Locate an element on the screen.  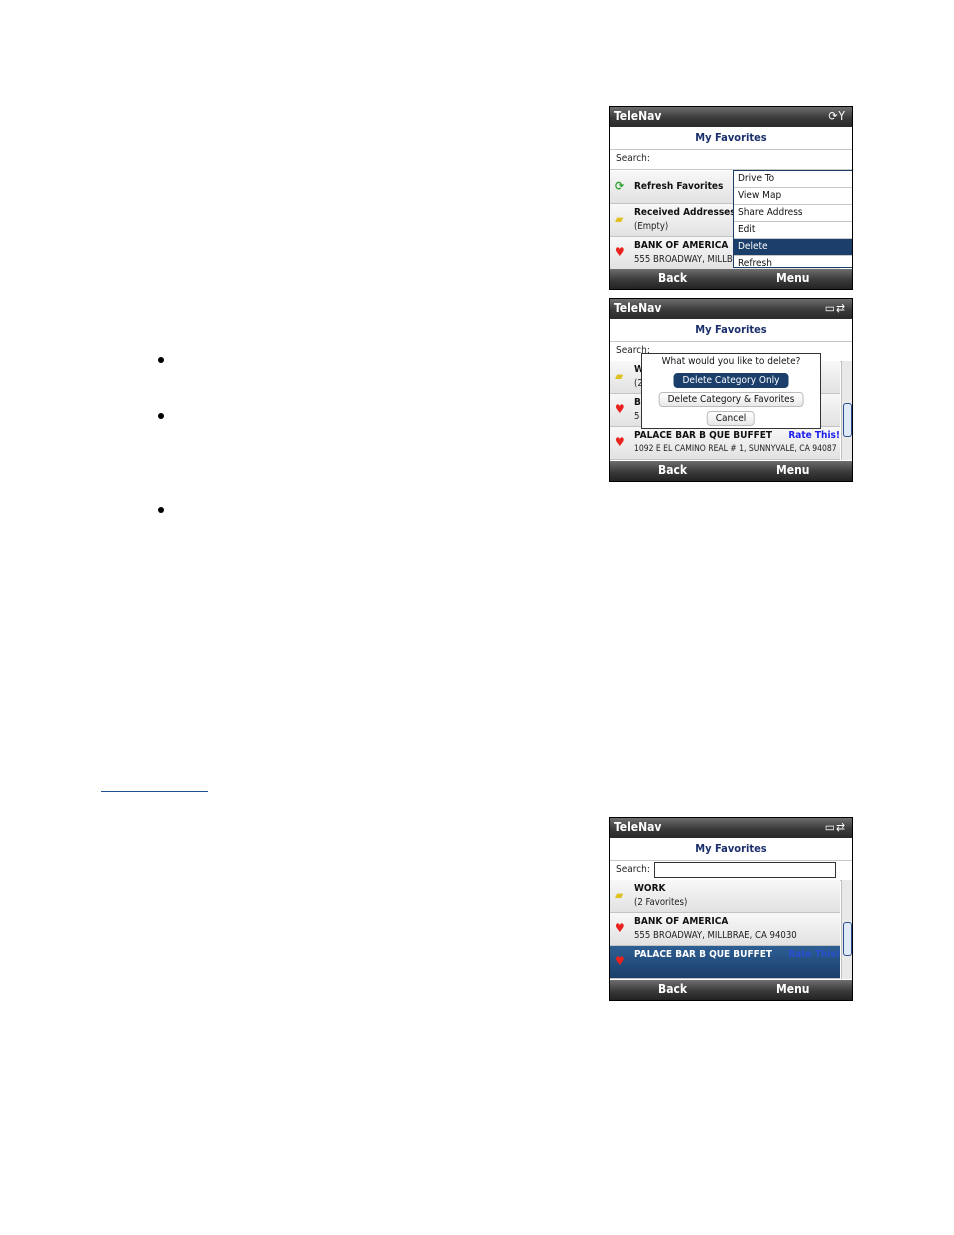
list-item-work: ▰ WORK (2 Favorites) is located at coordinates (725, 896).